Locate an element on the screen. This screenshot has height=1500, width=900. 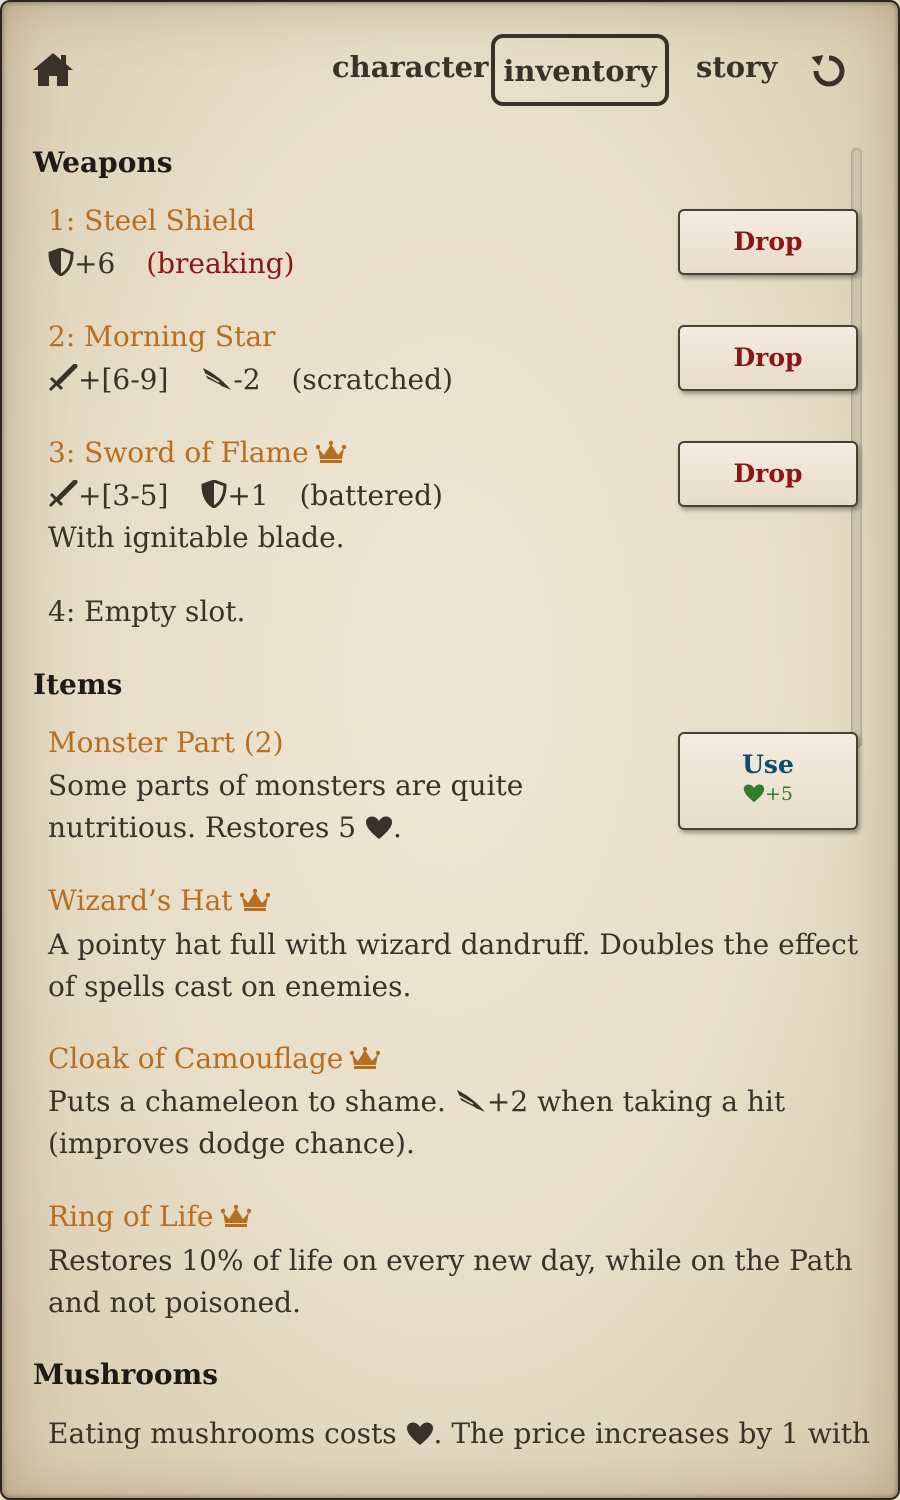
home-icon is located at coordinates (53, 69).